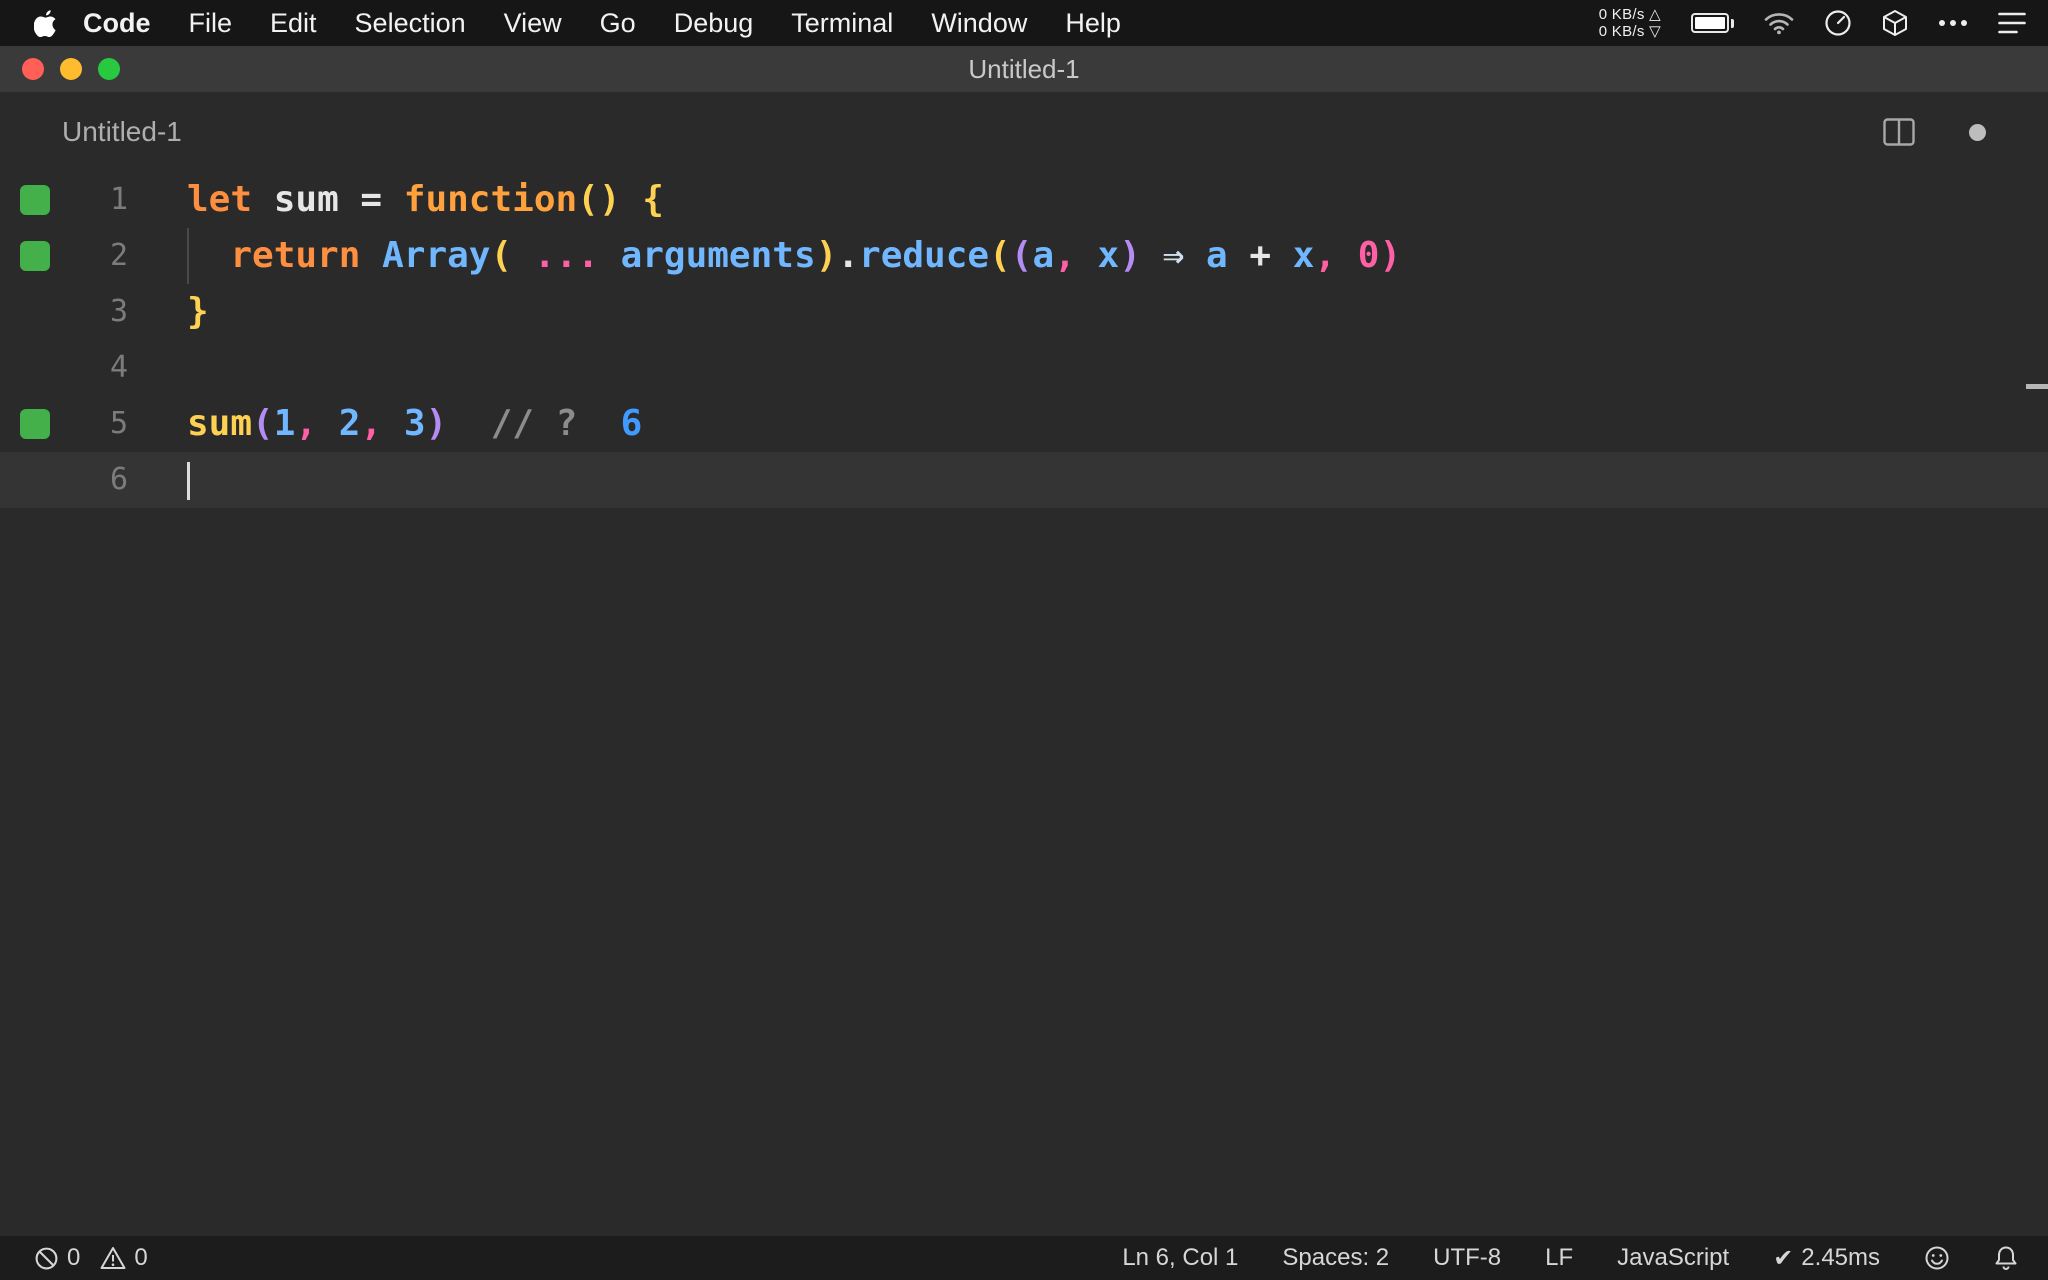 This screenshot has height=1280, width=2048. I want to click on code-line: 1 let sum = function() {, so click(1024, 200).